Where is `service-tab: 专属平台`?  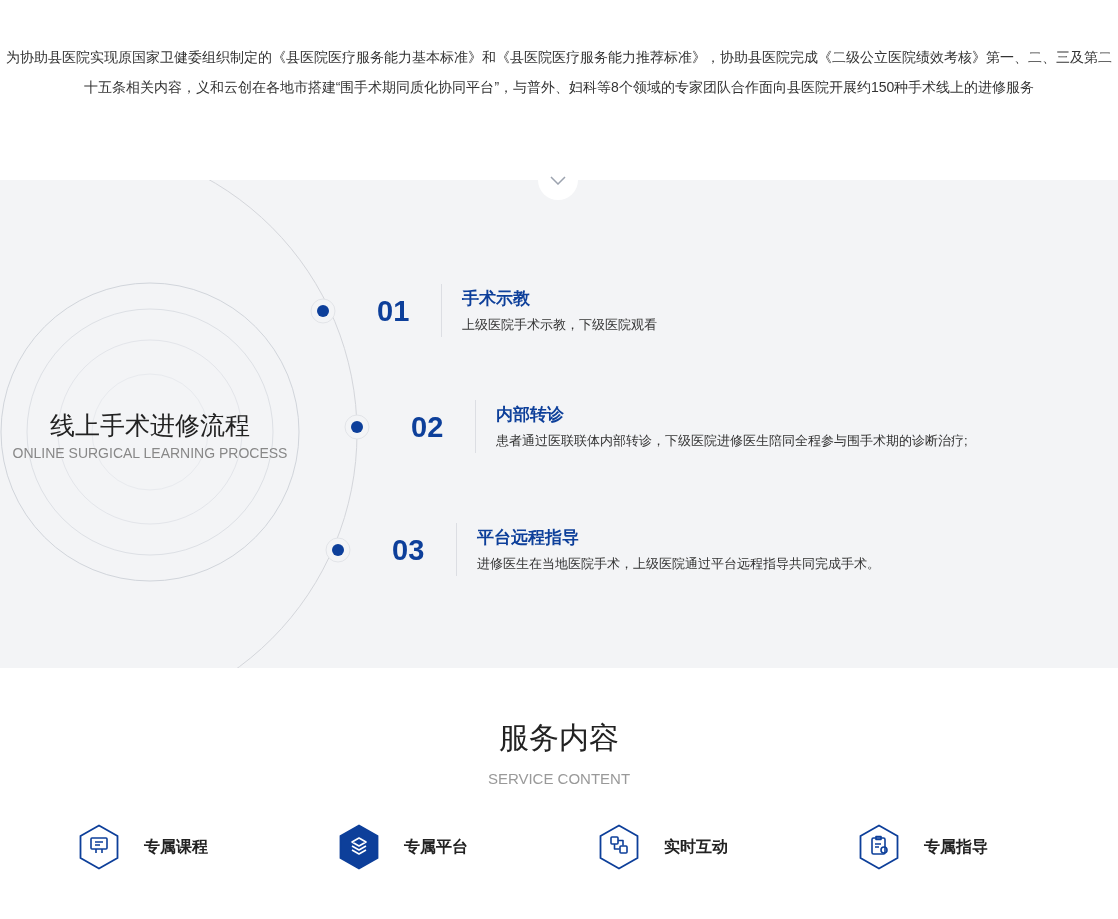 service-tab: 专属平台 is located at coordinates (436, 847).